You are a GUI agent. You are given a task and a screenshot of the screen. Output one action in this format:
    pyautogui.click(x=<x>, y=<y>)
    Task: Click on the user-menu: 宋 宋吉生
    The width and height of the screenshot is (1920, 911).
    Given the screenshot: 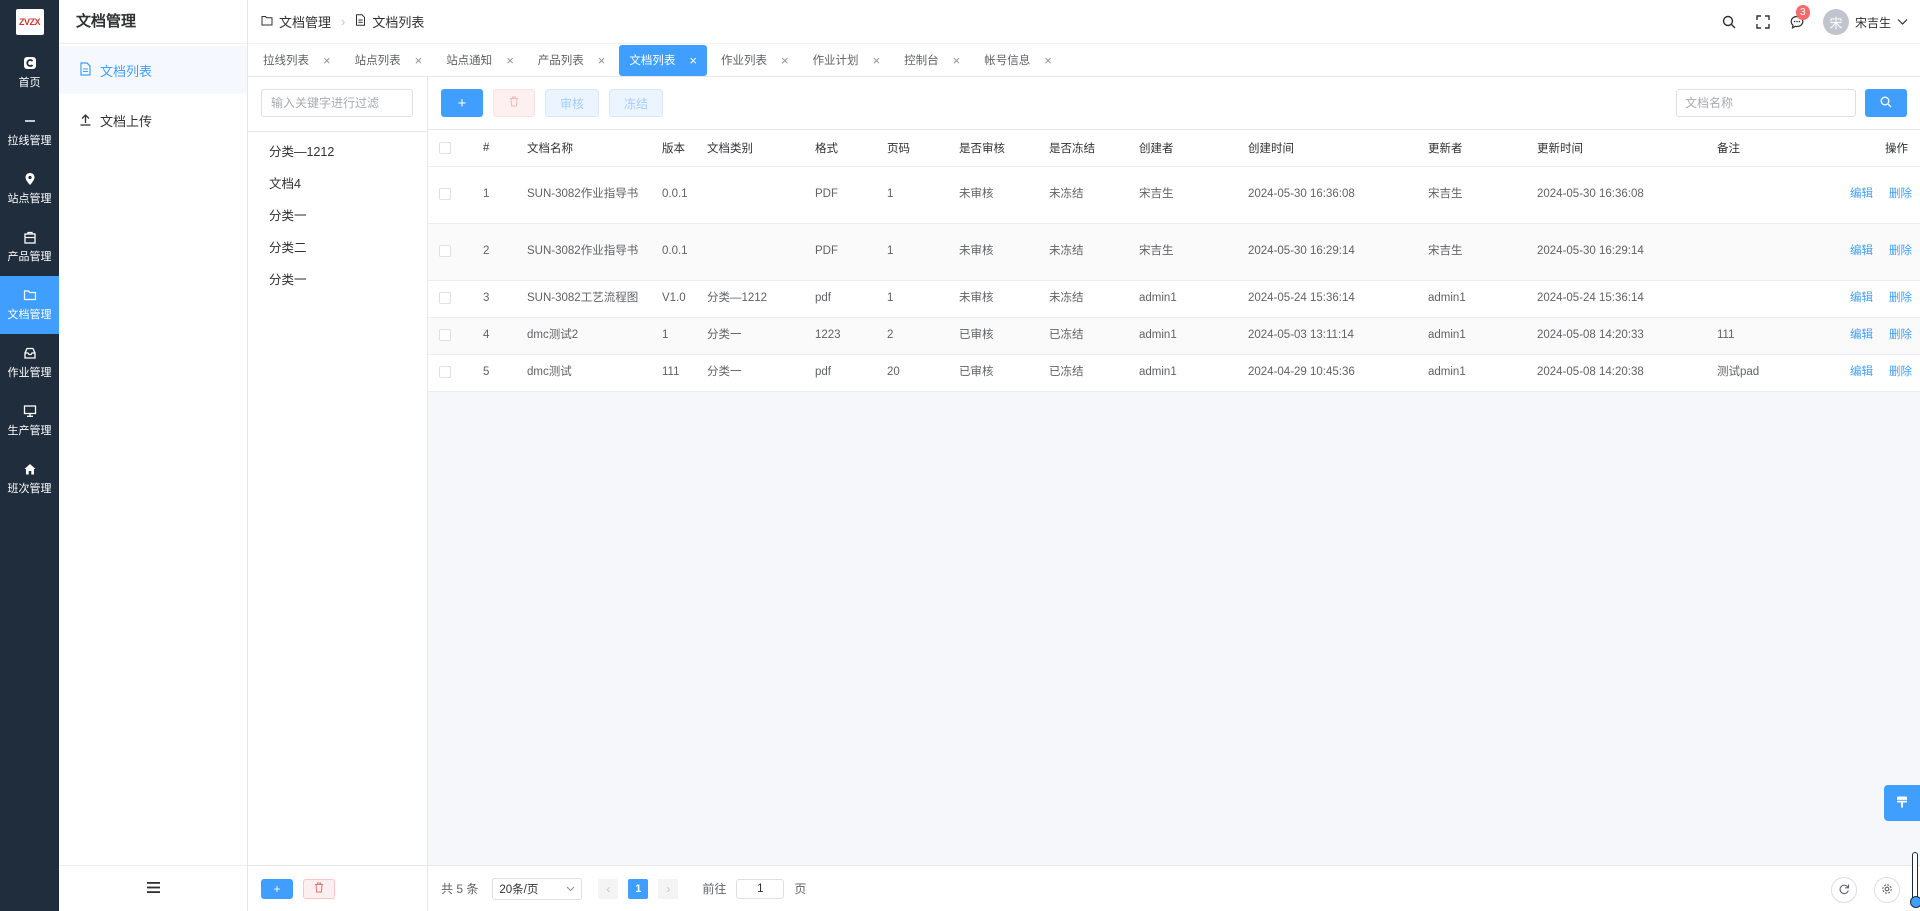 What is the action you would take?
    pyautogui.click(x=1865, y=22)
    